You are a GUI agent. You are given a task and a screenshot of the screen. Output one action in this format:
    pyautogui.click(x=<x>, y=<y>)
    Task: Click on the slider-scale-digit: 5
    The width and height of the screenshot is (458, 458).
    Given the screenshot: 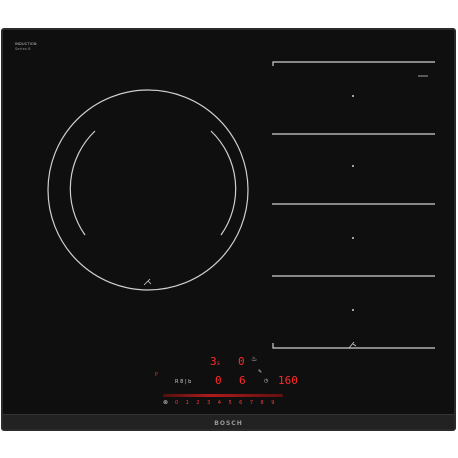 What is the action you would take?
    pyautogui.click(x=229, y=403)
    